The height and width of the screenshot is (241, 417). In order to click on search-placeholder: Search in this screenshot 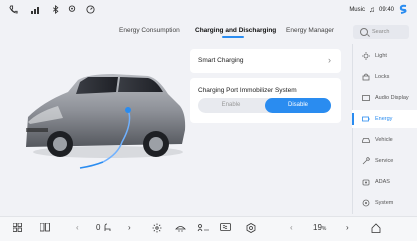, I will do `click(381, 32)`.